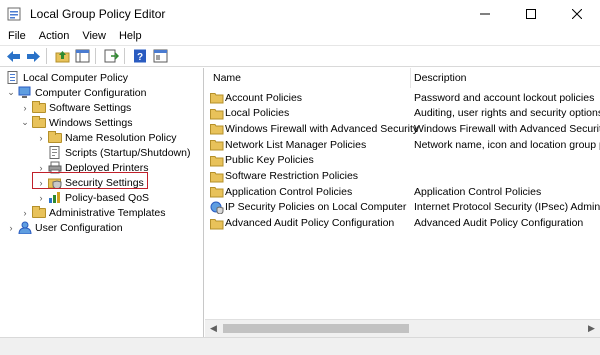 This screenshot has width=600, height=355. What do you see at coordinates (118, 152) in the screenshot?
I see `tree-item-scripts: Scripts (Startup/Shutdown)` at bounding box center [118, 152].